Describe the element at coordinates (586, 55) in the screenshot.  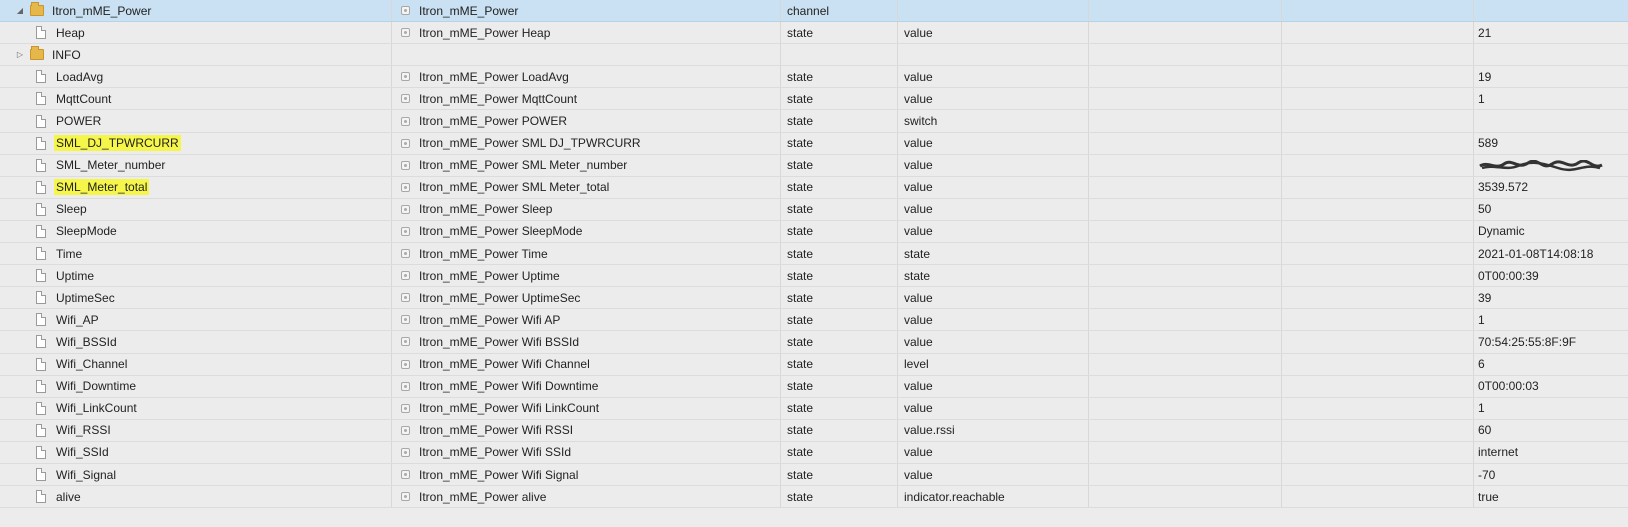
I see `object-name-cell` at that location.